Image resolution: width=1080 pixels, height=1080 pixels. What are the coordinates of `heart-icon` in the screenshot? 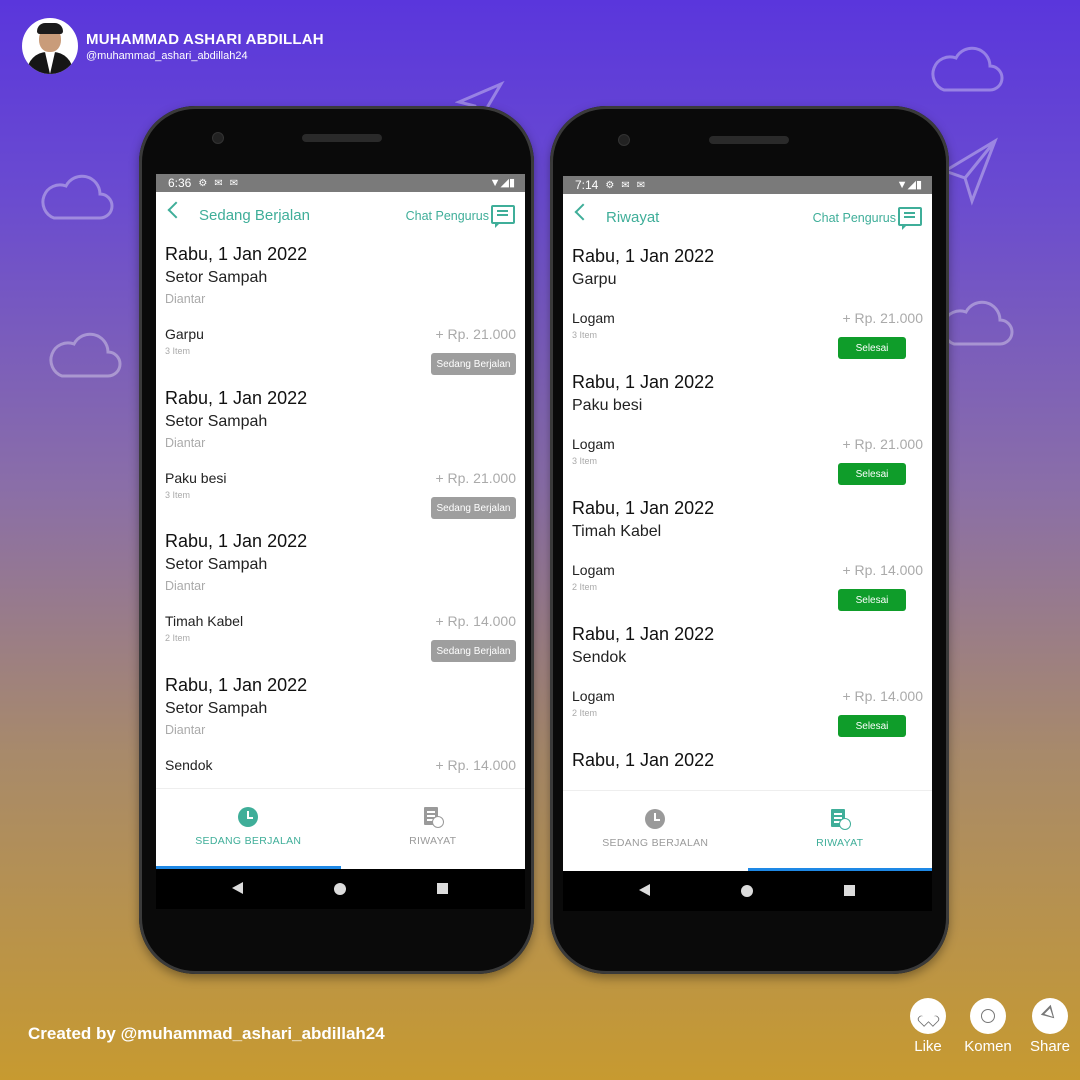 It's located at (928, 1016).